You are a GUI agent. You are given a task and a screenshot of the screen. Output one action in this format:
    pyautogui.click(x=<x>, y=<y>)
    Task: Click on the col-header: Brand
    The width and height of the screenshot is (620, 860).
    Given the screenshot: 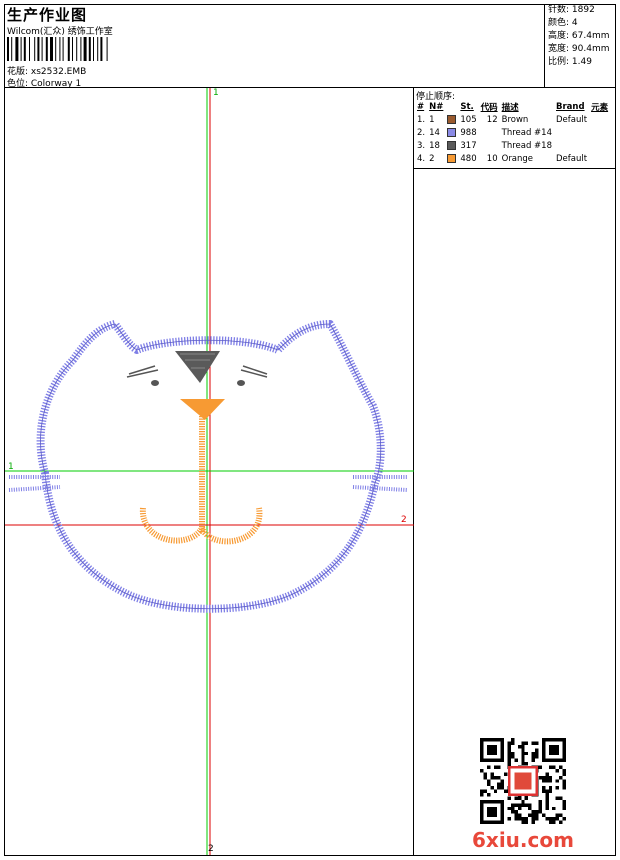 What is the action you would take?
    pyautogui.click(x=570, y=107)
    